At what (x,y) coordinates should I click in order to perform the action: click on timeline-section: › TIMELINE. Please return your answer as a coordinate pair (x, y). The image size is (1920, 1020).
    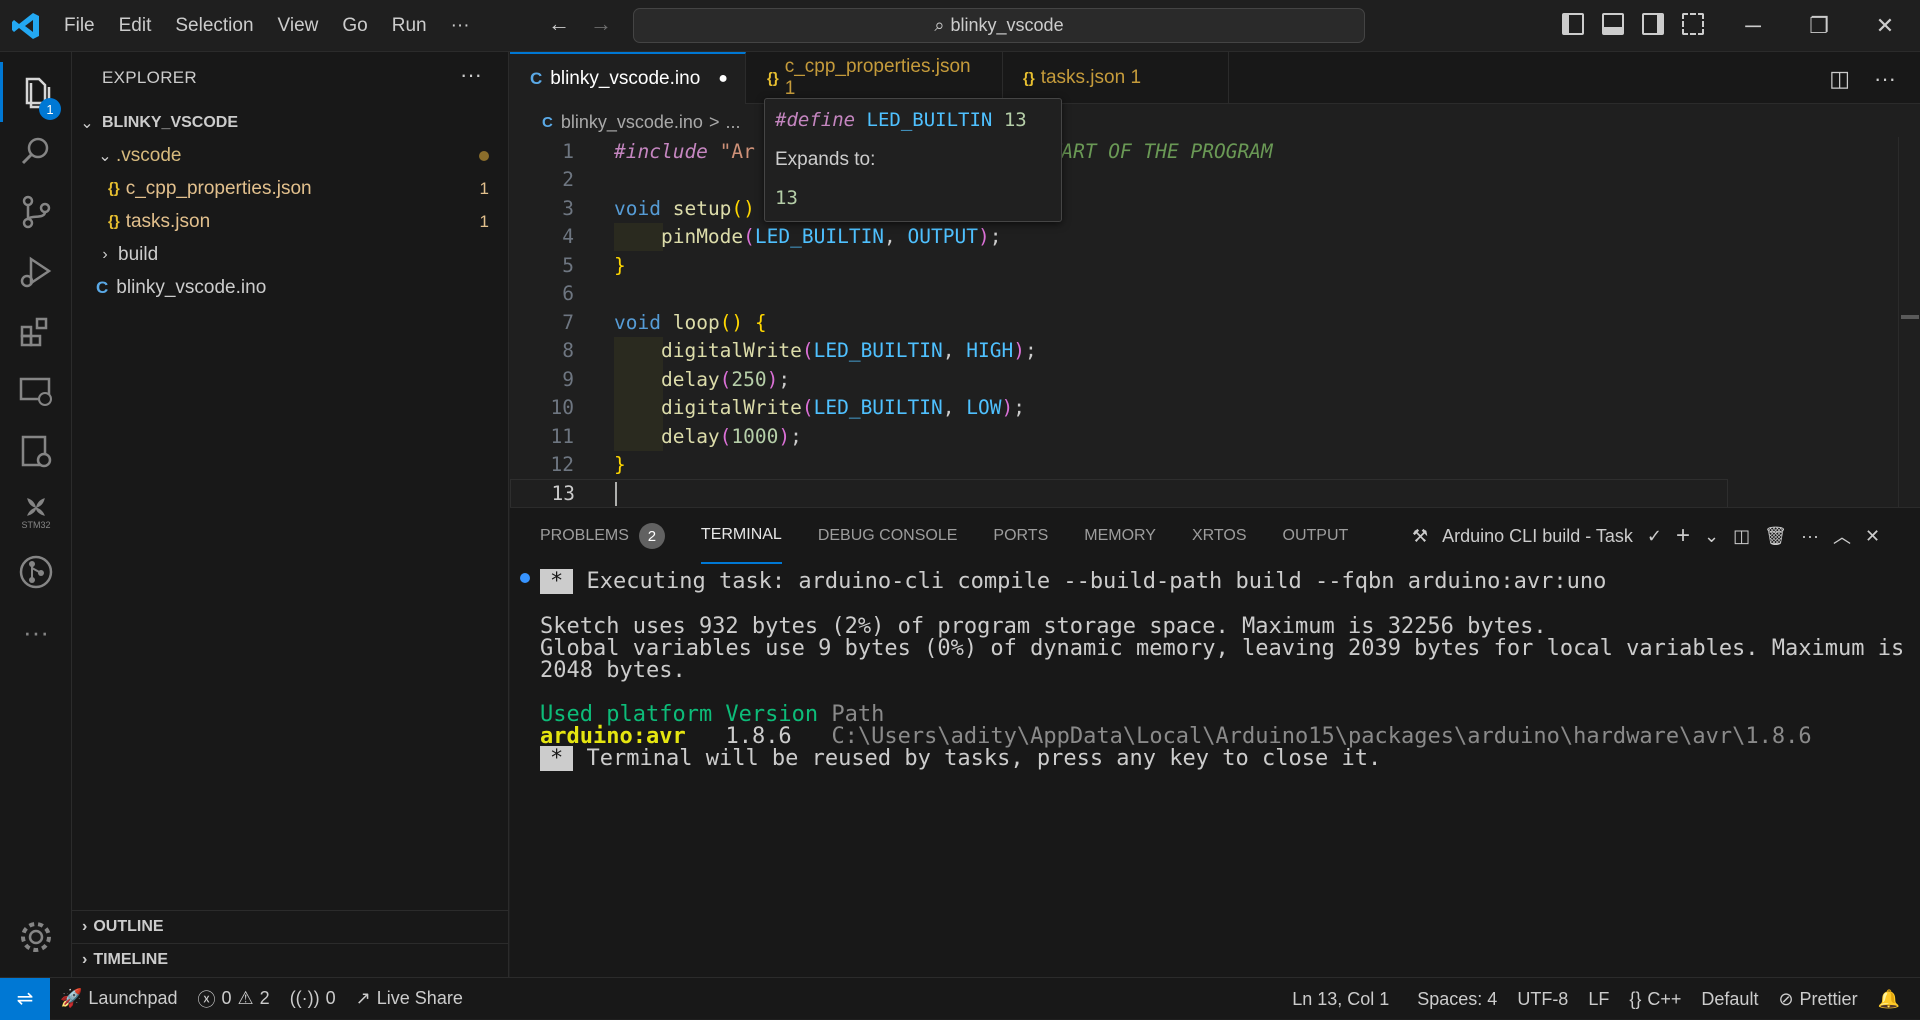
    Looking at the image, I should click on (290, 959).